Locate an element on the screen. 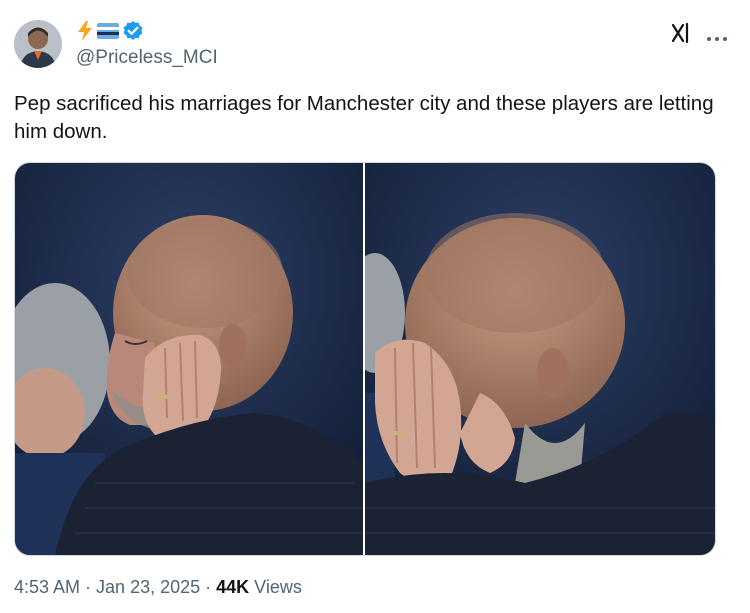 The height and width of the screenshot is (613, 750). views-label: Views is located at coordinates (278, 587).